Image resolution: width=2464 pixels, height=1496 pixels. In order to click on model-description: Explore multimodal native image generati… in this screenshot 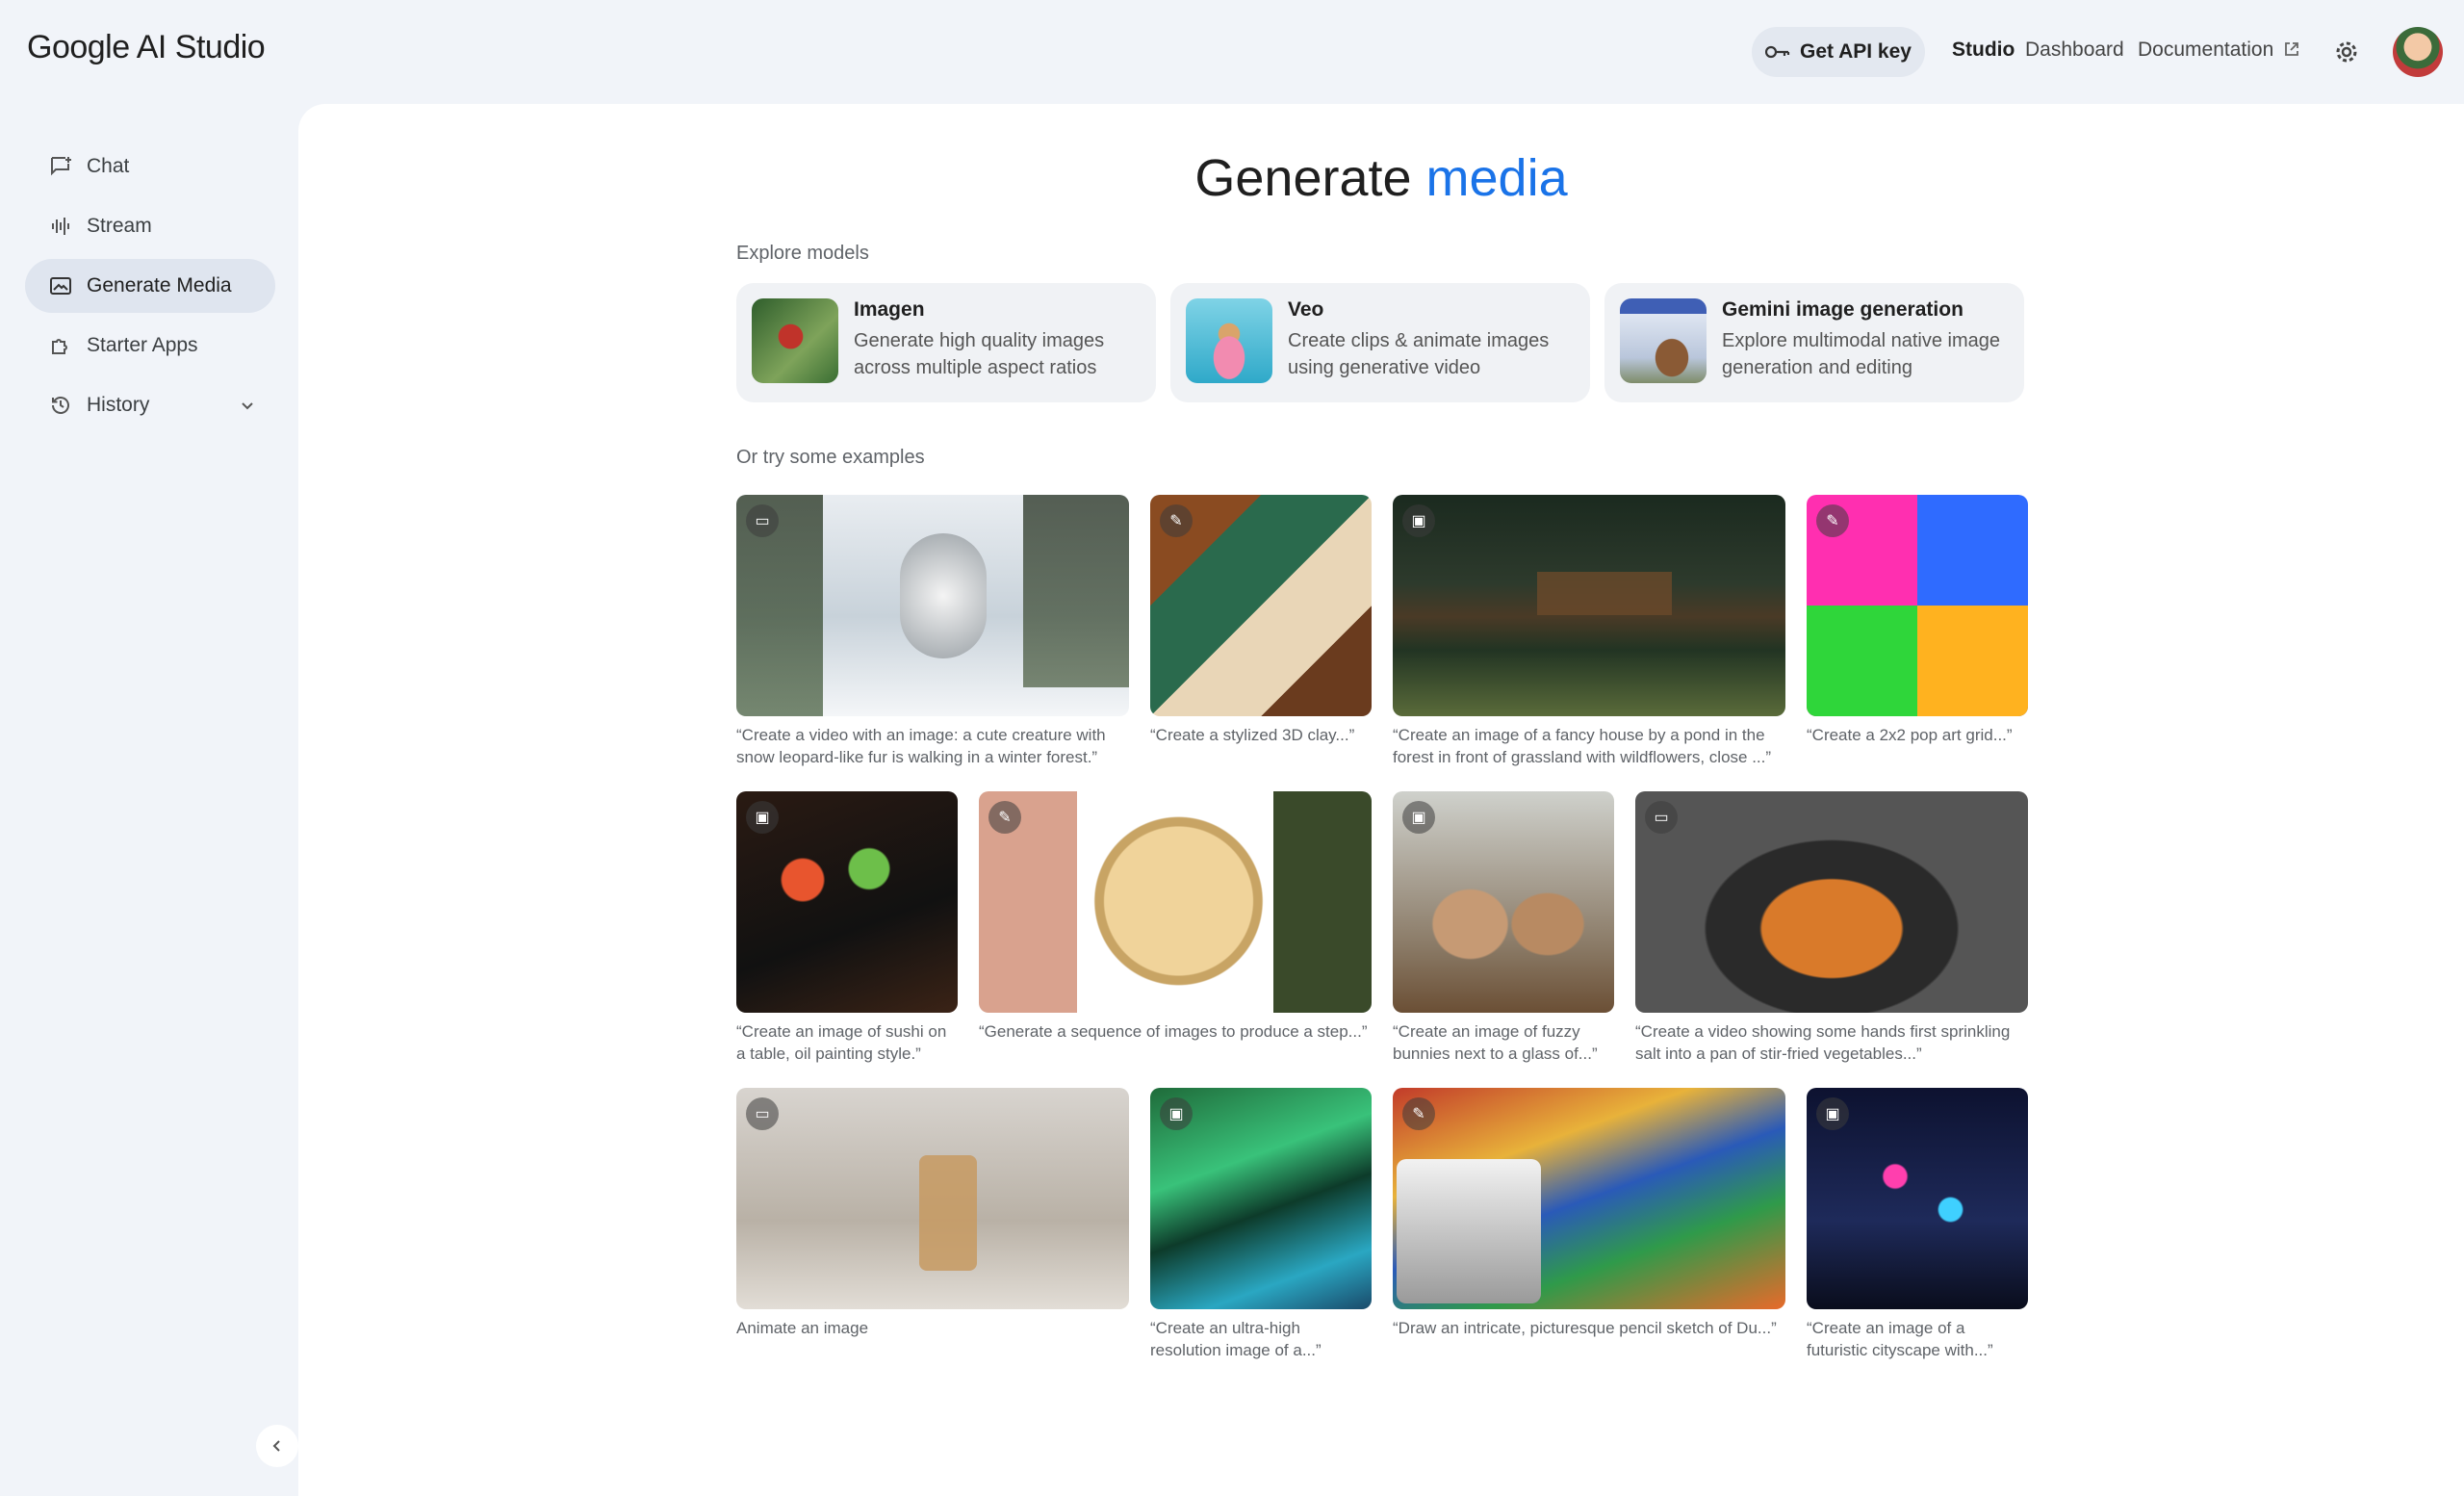, I will do `click(1861, 354)`.